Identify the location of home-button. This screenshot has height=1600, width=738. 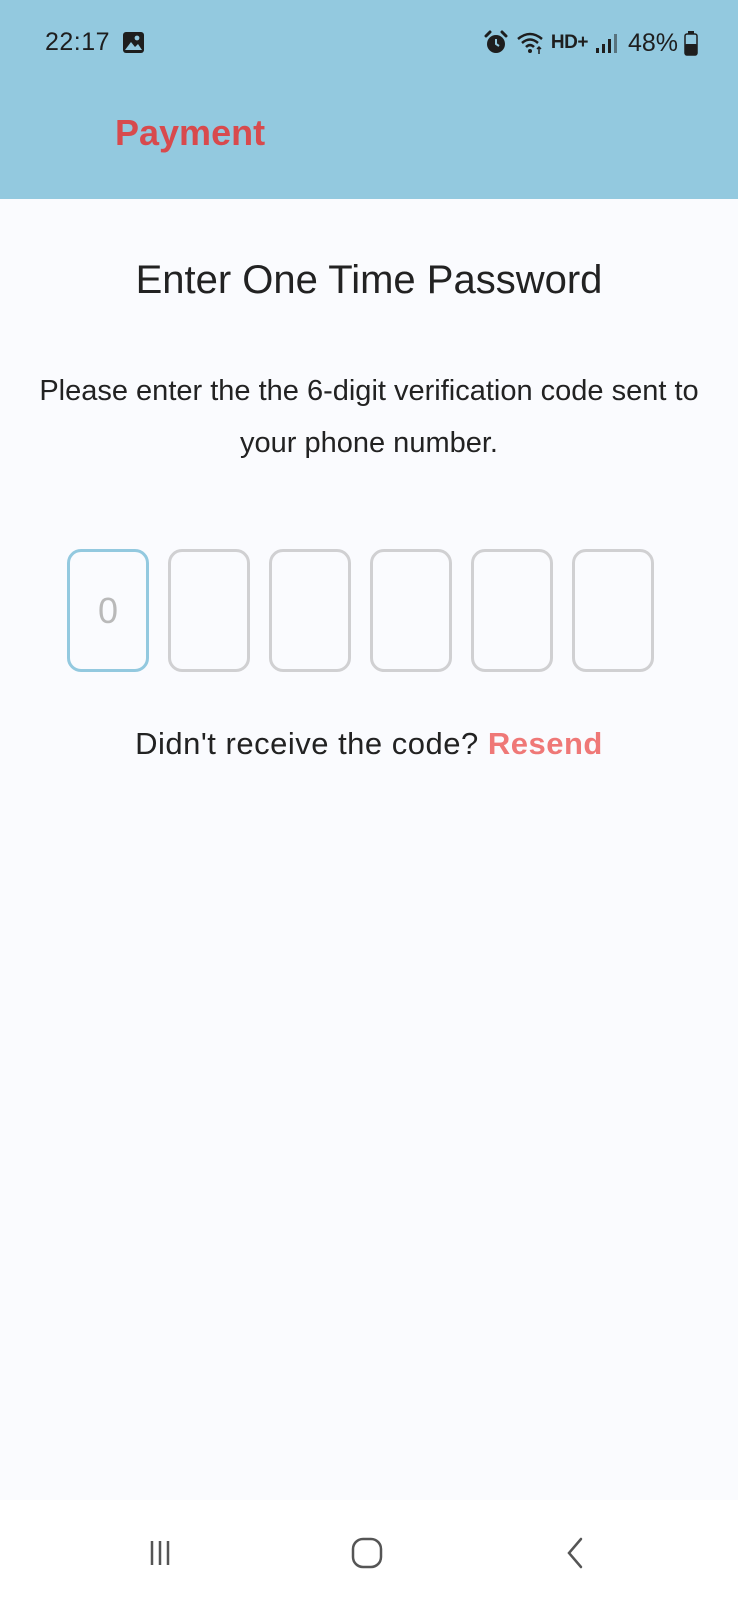
(367, 1555).